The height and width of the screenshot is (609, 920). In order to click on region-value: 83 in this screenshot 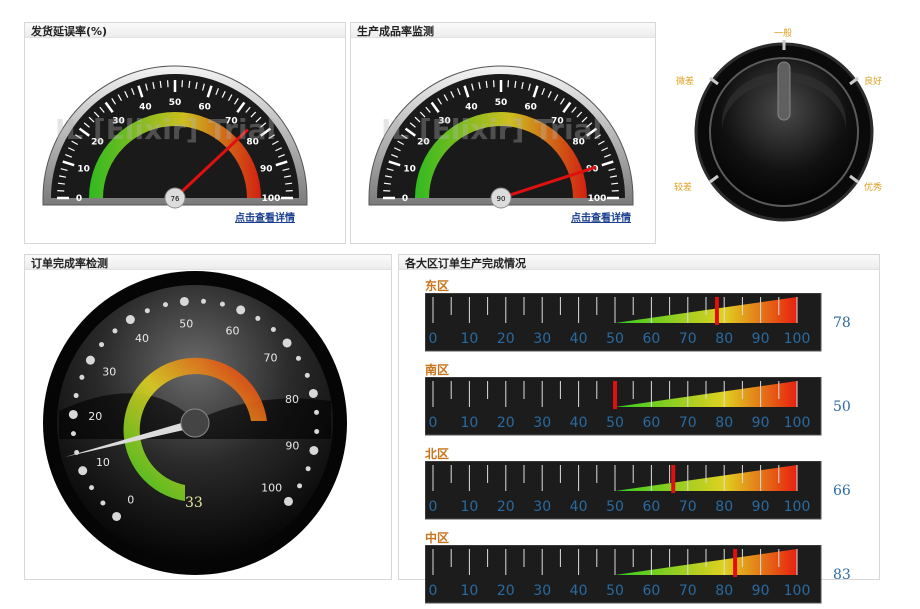, I will do `click(842, 575)`.